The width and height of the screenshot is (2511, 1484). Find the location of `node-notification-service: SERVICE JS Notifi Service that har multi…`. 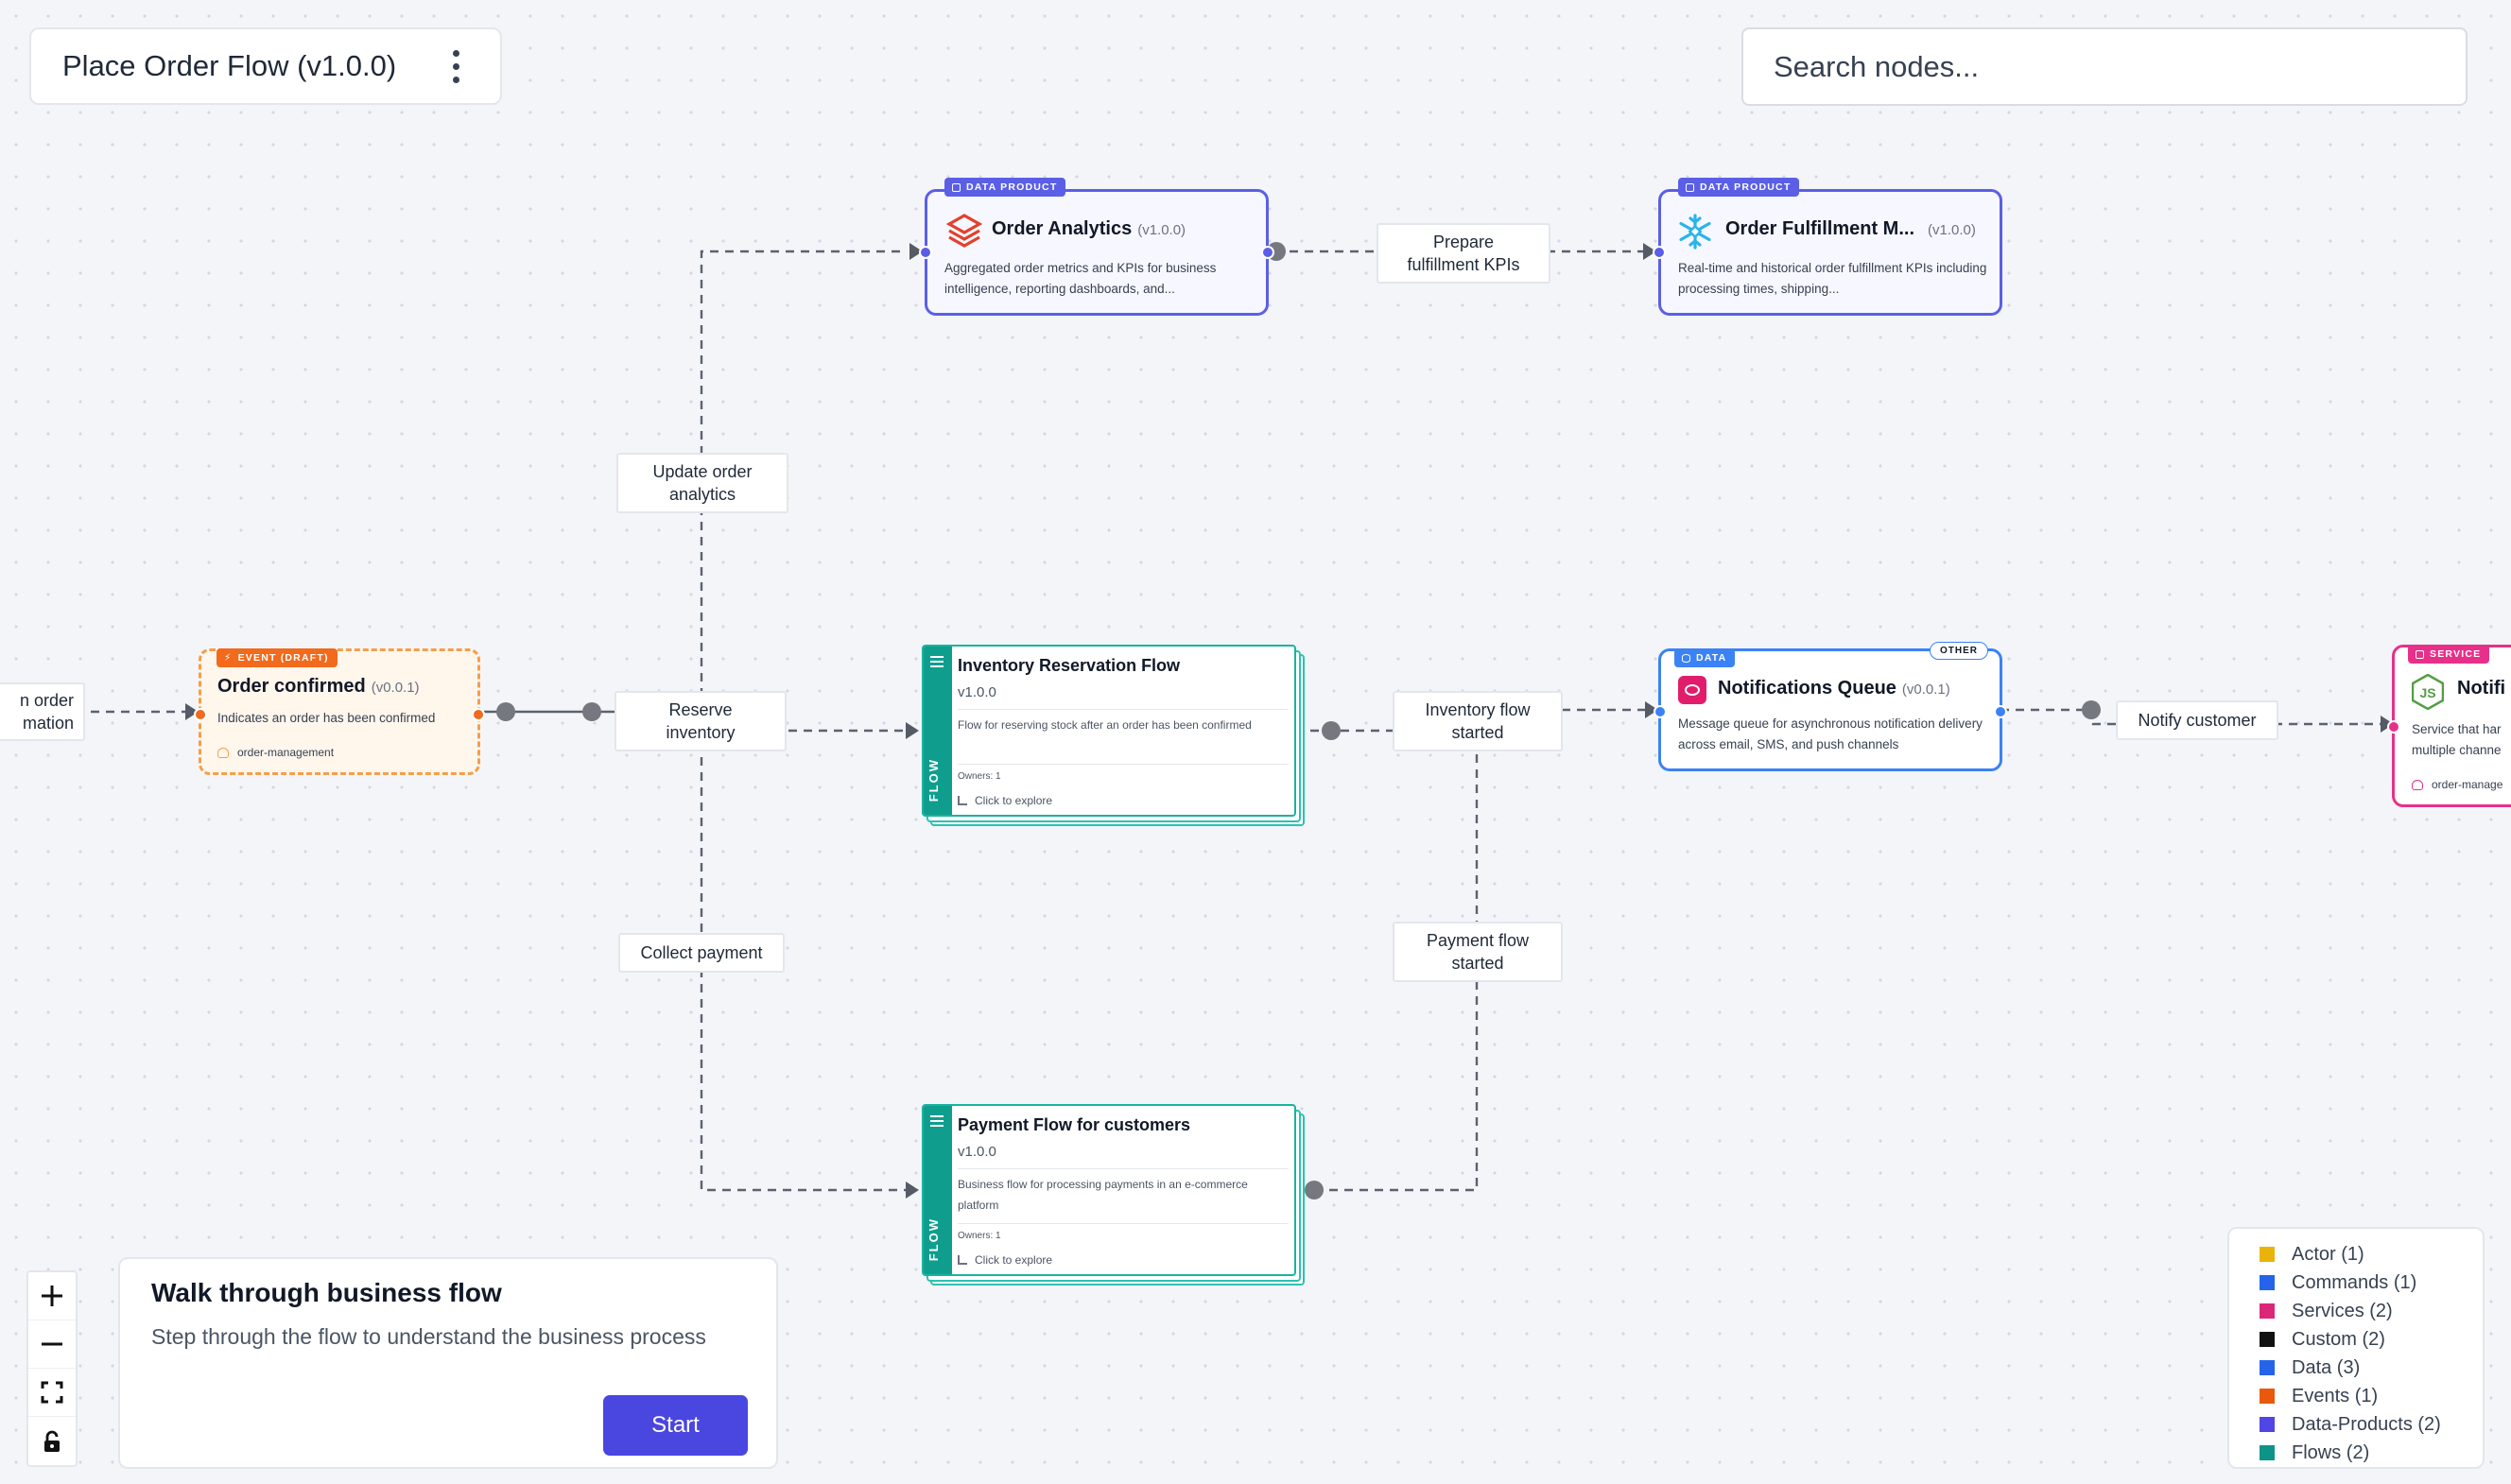

node-notification-service: SERVICE JS Notifi Service that har multi… is located at coordinates (2449, 726).